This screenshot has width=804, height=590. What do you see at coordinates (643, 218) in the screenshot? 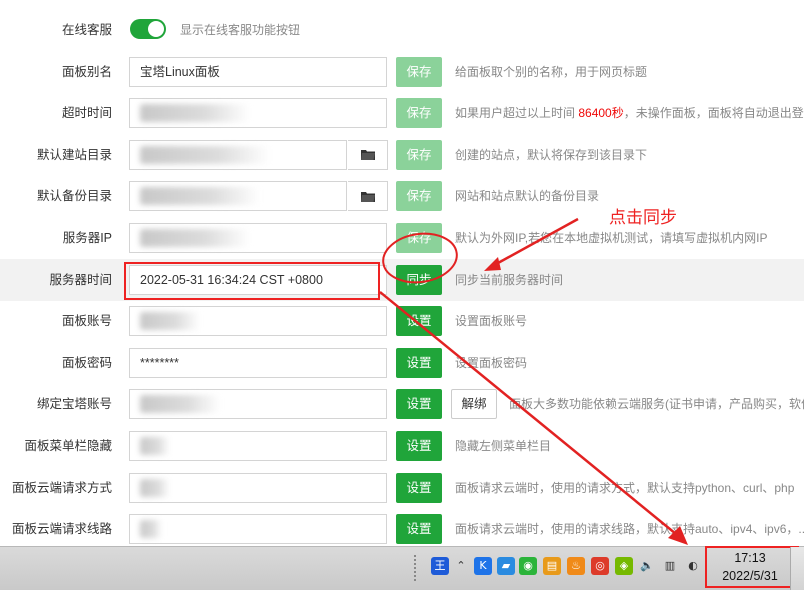
I see `annotation-label: 点击同步` at bounding box center [643, 218].